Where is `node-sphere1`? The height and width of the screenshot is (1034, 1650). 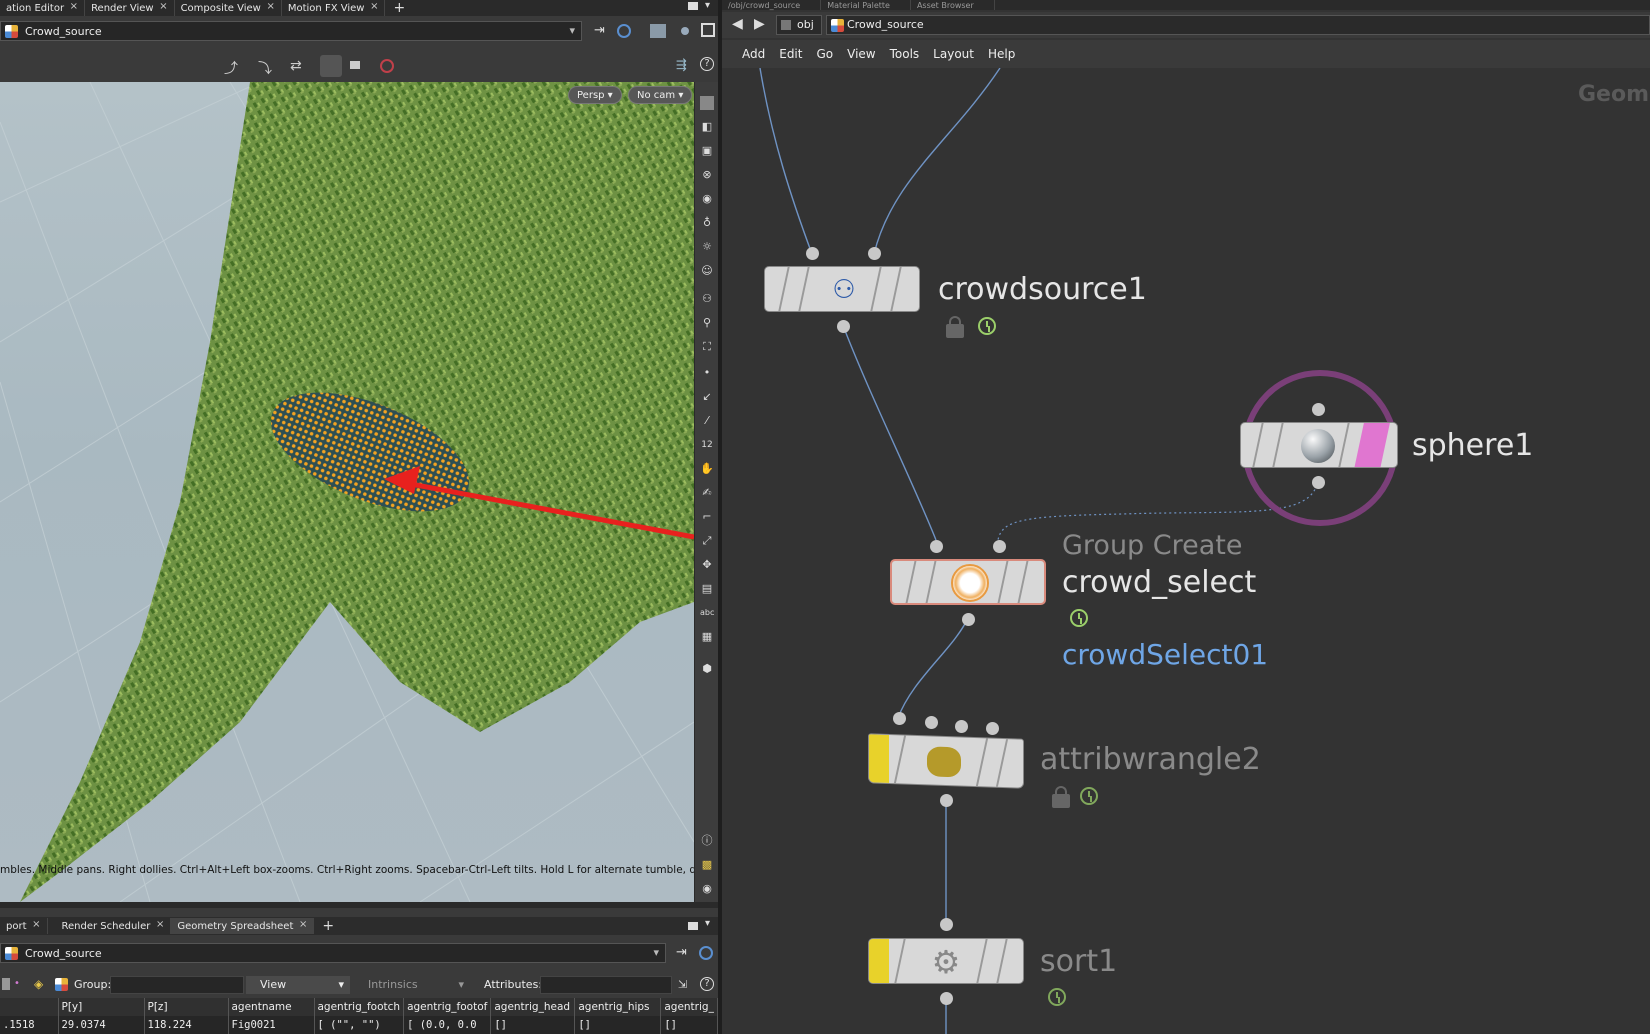
node-sphere1 is located at coordinates (1319, 445).